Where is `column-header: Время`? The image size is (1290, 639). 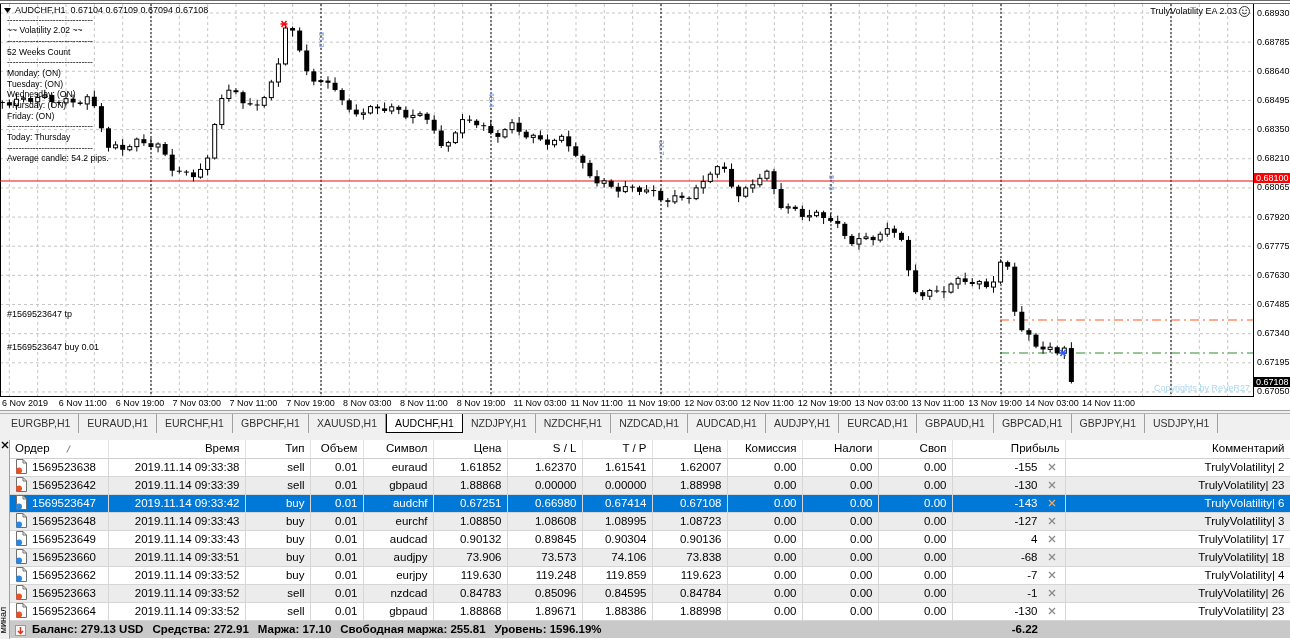 column-header: Время is located at coordinates (176, 449).